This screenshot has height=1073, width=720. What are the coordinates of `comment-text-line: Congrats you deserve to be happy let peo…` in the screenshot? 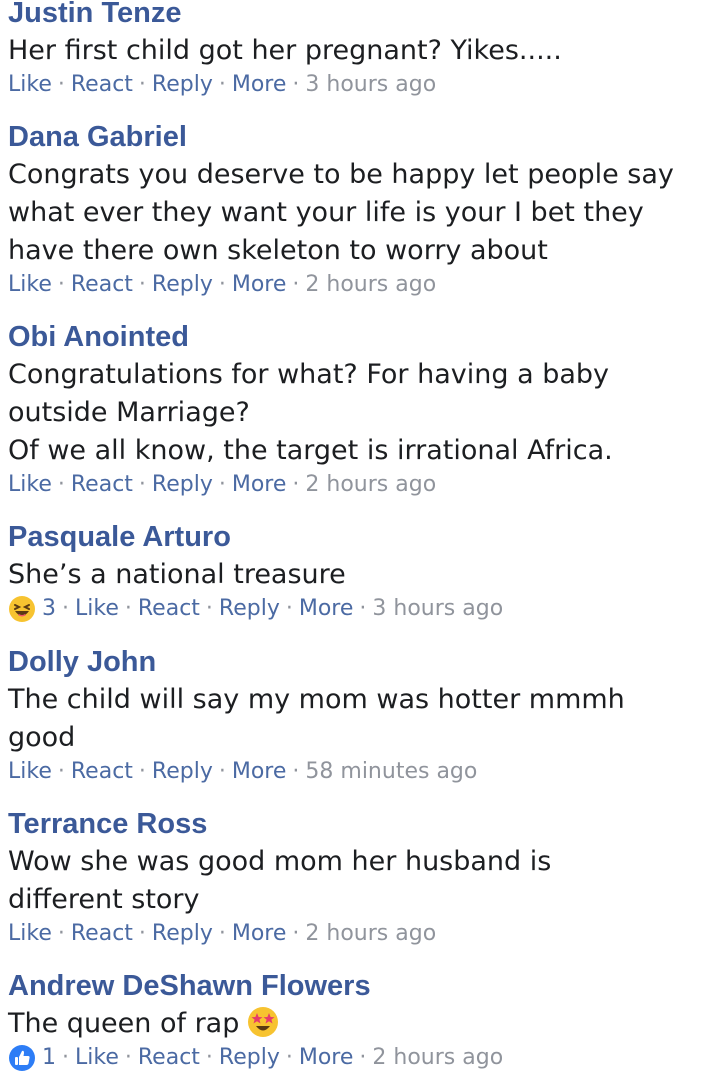 It's located at (341, 174).